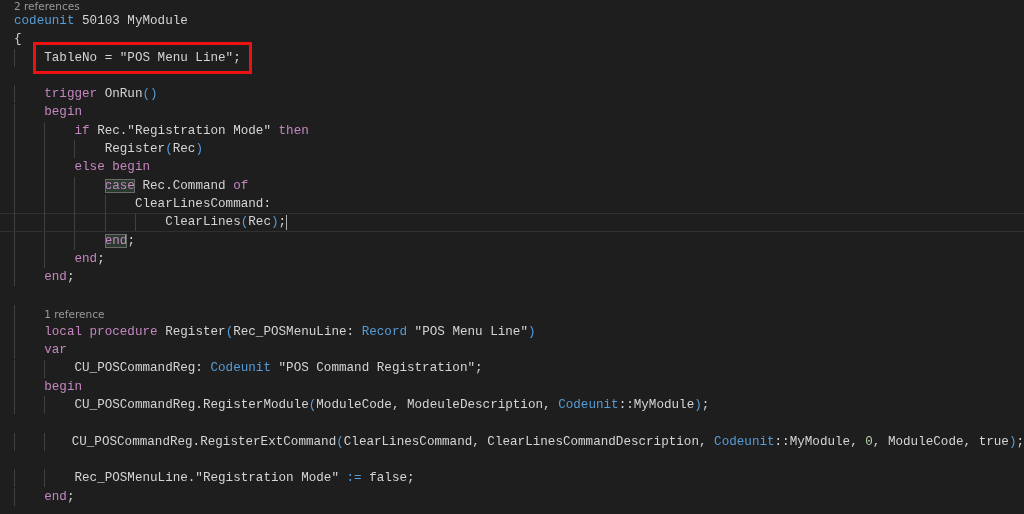 This screenshot has width=1024, height=514. I want to click on code-line: Register(Rec), so click(153, 150).